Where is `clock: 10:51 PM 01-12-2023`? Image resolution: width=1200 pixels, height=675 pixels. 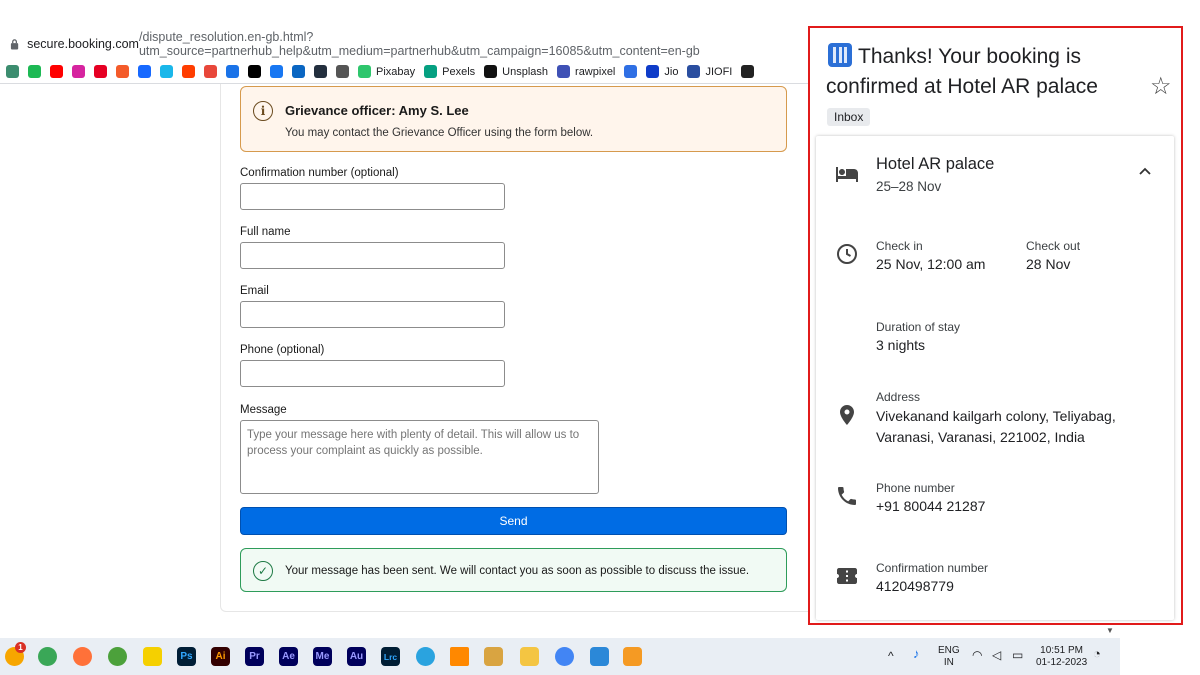 clock: 10:51 PM 01-12-2023 is located at coordinates (1061, 657).